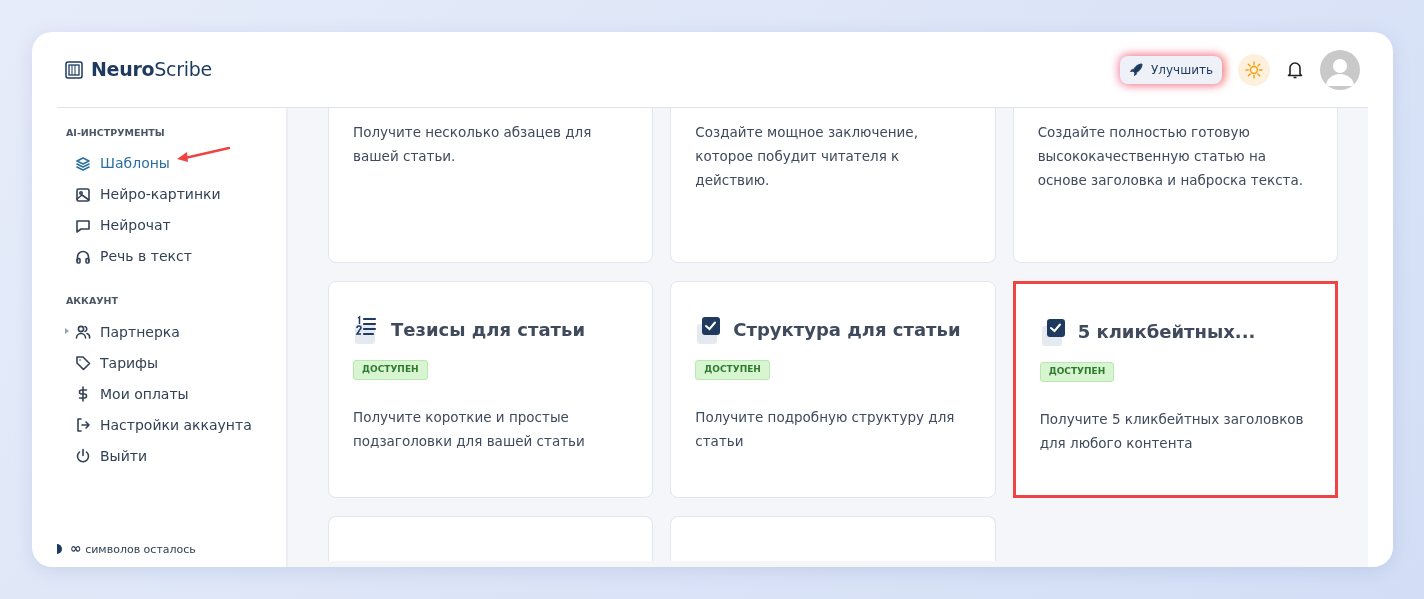  Describe the element at coordinates (473, 144) in the screenshot. I see `card-description: Получите несколько абзацев для вашей статьи.` at that location.